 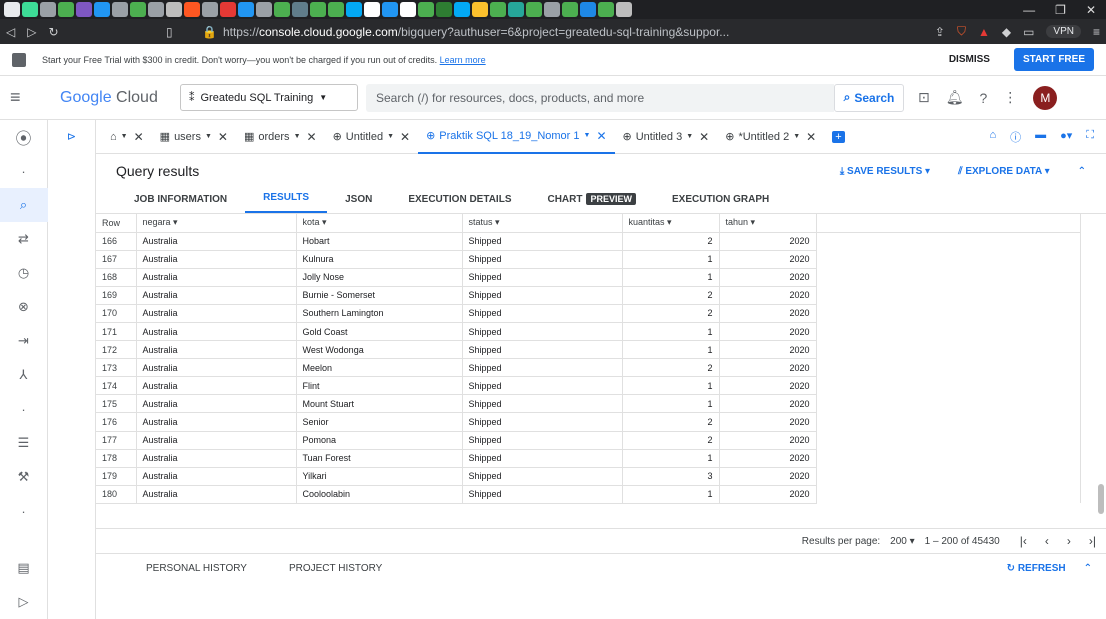 What do you see at coordinates (588, 259) in the screenshot?
I see `table-row: 167 Australia Kulnura Shipped 1 2020` at bounding box center [588, 259].